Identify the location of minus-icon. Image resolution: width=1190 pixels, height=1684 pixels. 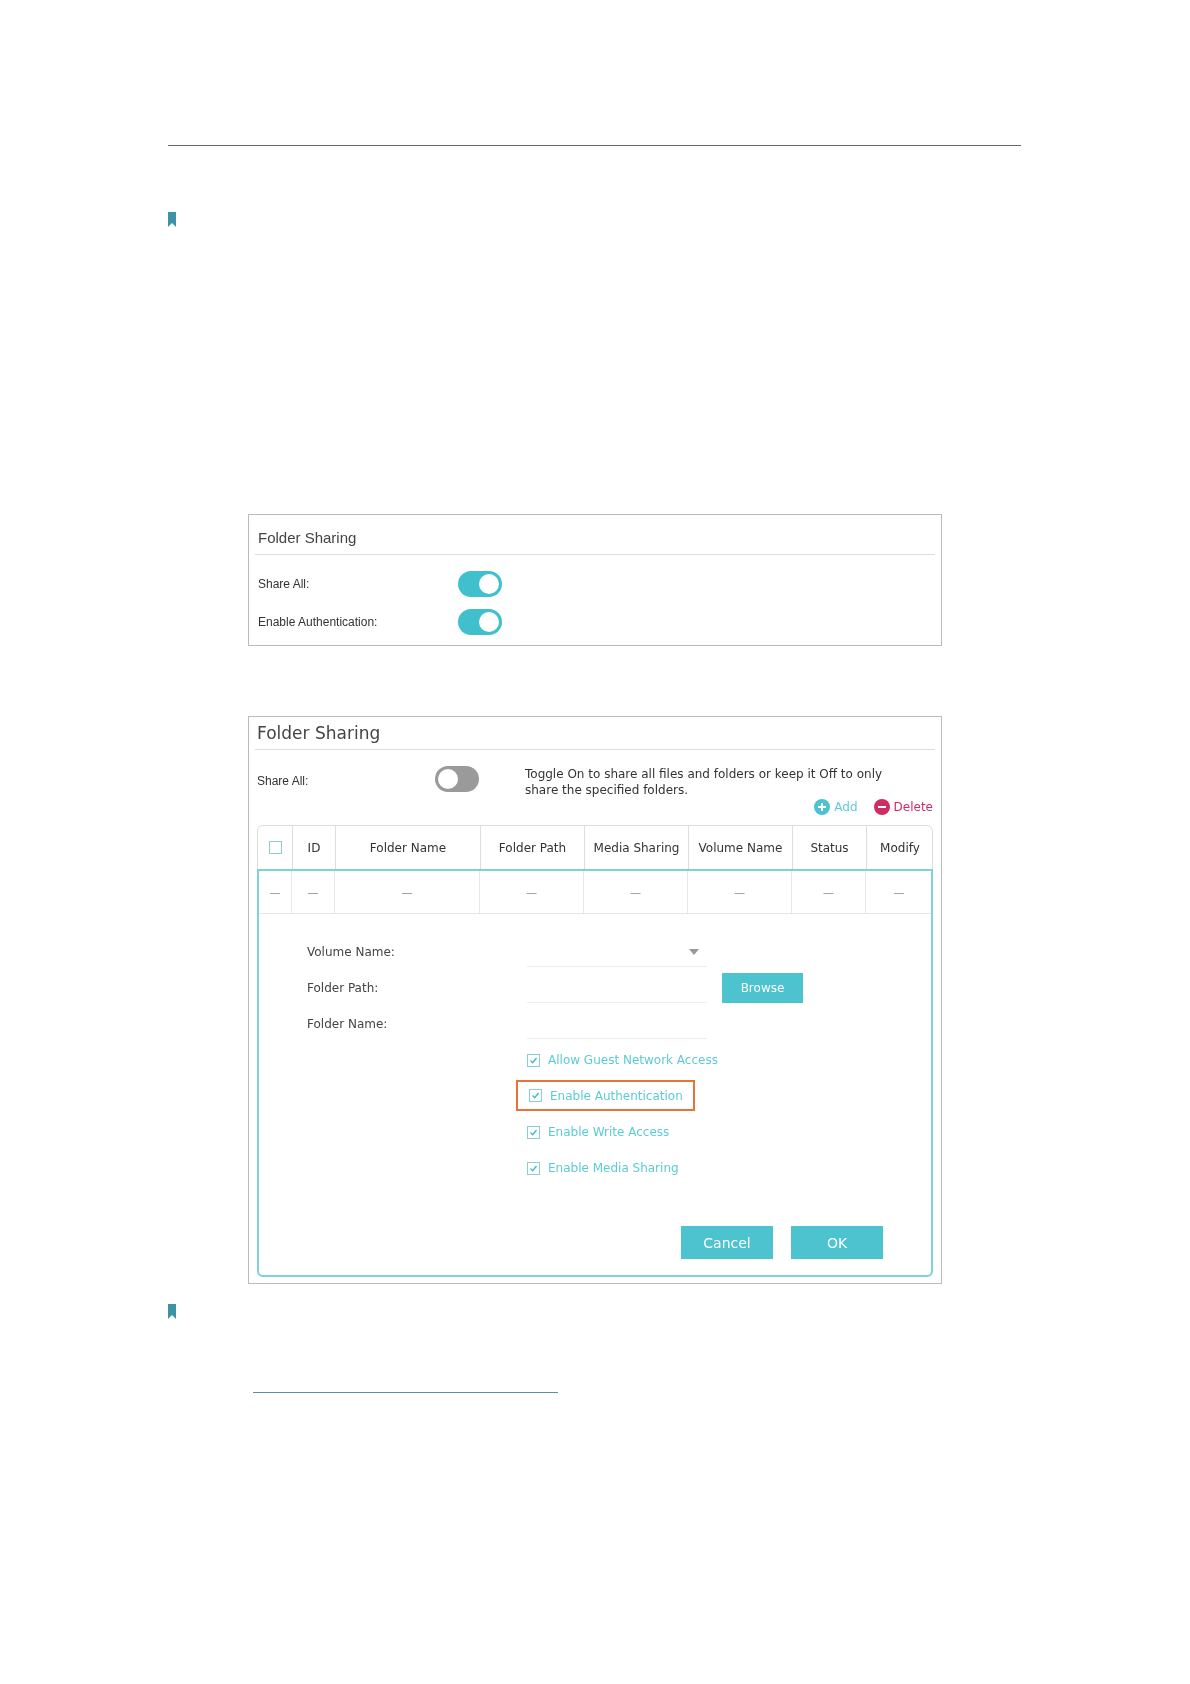
(881, 807).